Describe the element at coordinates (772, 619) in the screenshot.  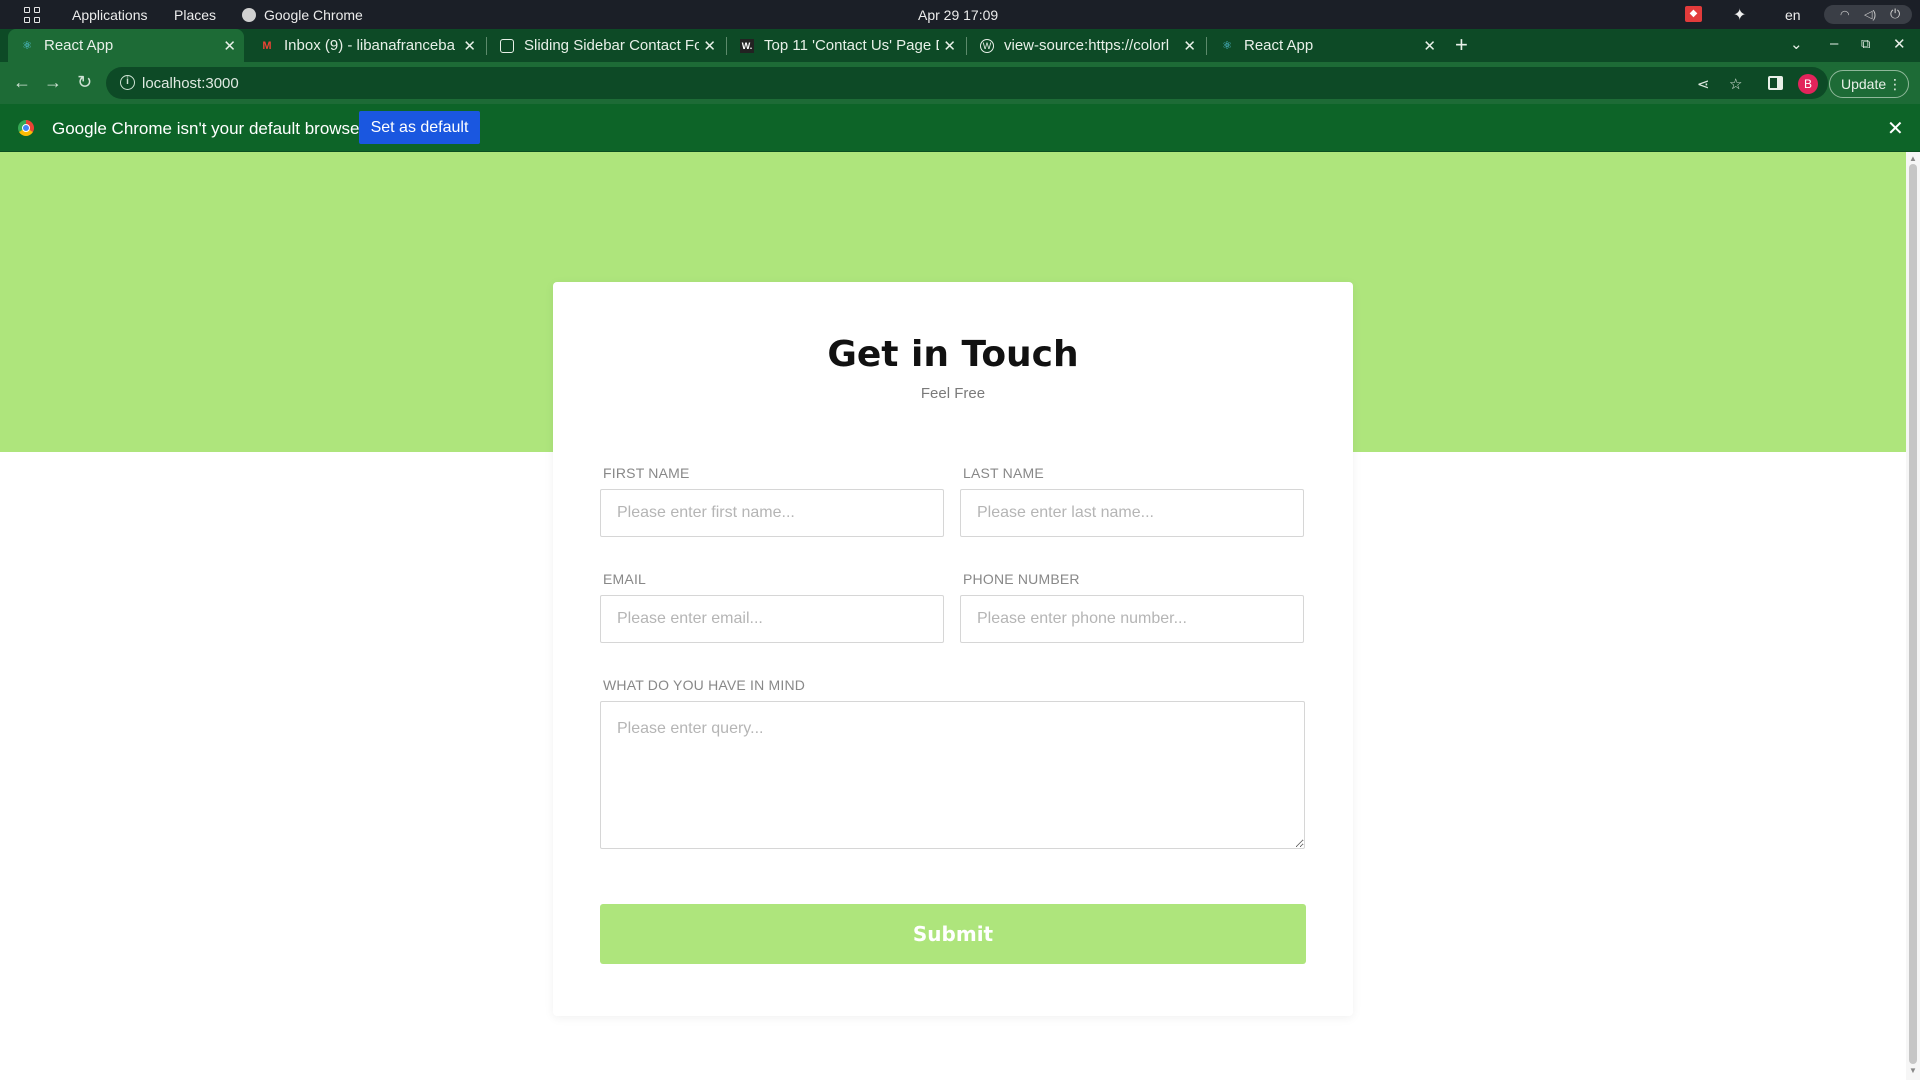
I see `email-input` at that location.